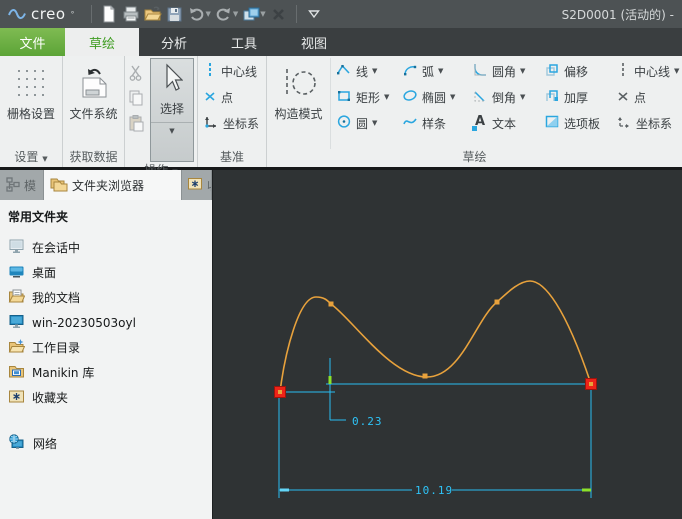 This screenshot has width=682, height=519. I want to click on new-file-icon, so click(109, 14).